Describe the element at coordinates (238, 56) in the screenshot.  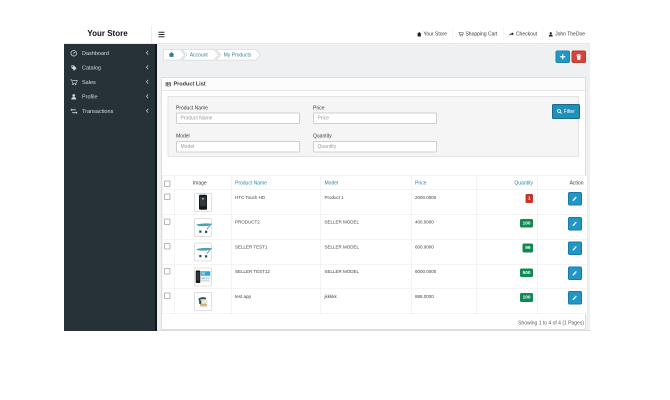
I see `svg-text: My Products` at that location.